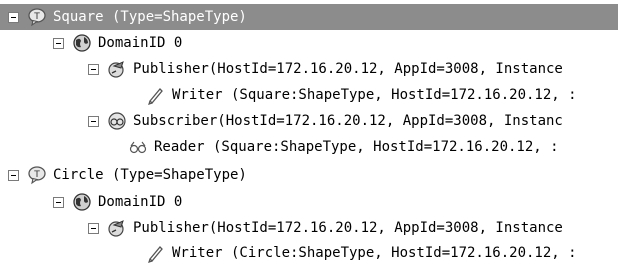  Describe the element at coordinates (150, 175) in the screenshot. I see `tree-node-label: Circle (Type=ShapeType)` at that location.